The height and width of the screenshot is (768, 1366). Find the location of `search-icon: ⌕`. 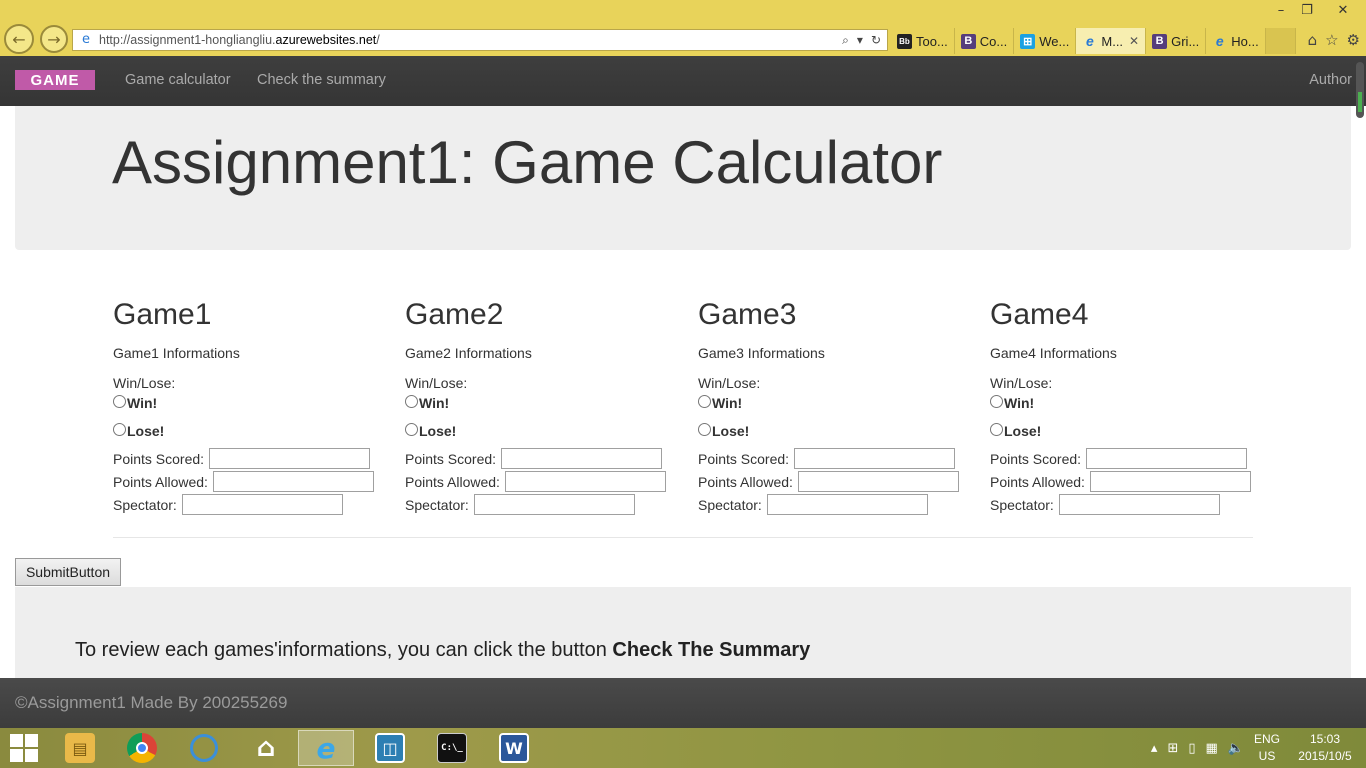

search-icon: ⌕ is located at coordinates (845, 40).